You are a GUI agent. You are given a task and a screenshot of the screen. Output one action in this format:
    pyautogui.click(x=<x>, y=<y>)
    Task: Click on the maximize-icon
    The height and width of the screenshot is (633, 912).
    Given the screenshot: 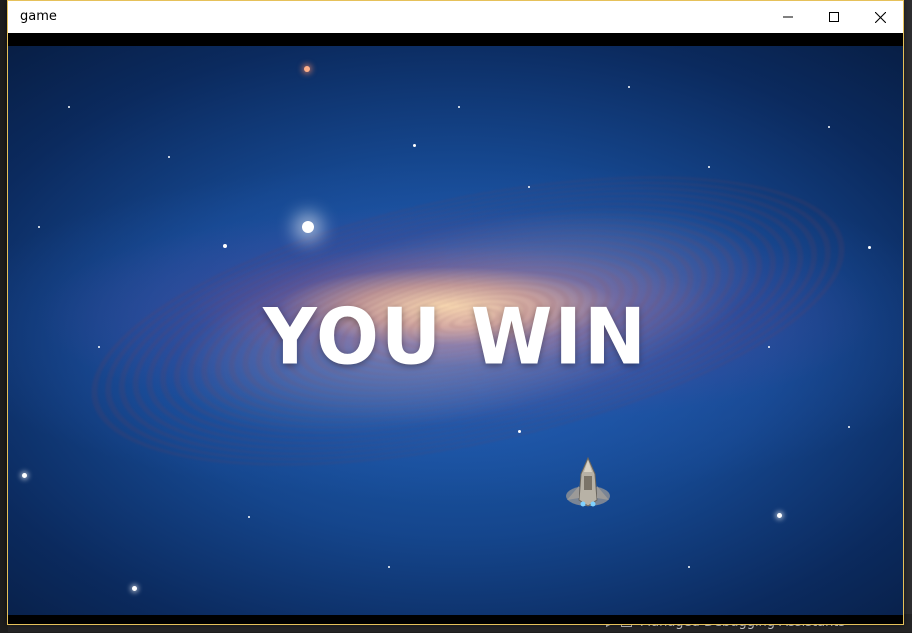 What is the action you would take?
    pyautogui.click(x=834, y=17)
    